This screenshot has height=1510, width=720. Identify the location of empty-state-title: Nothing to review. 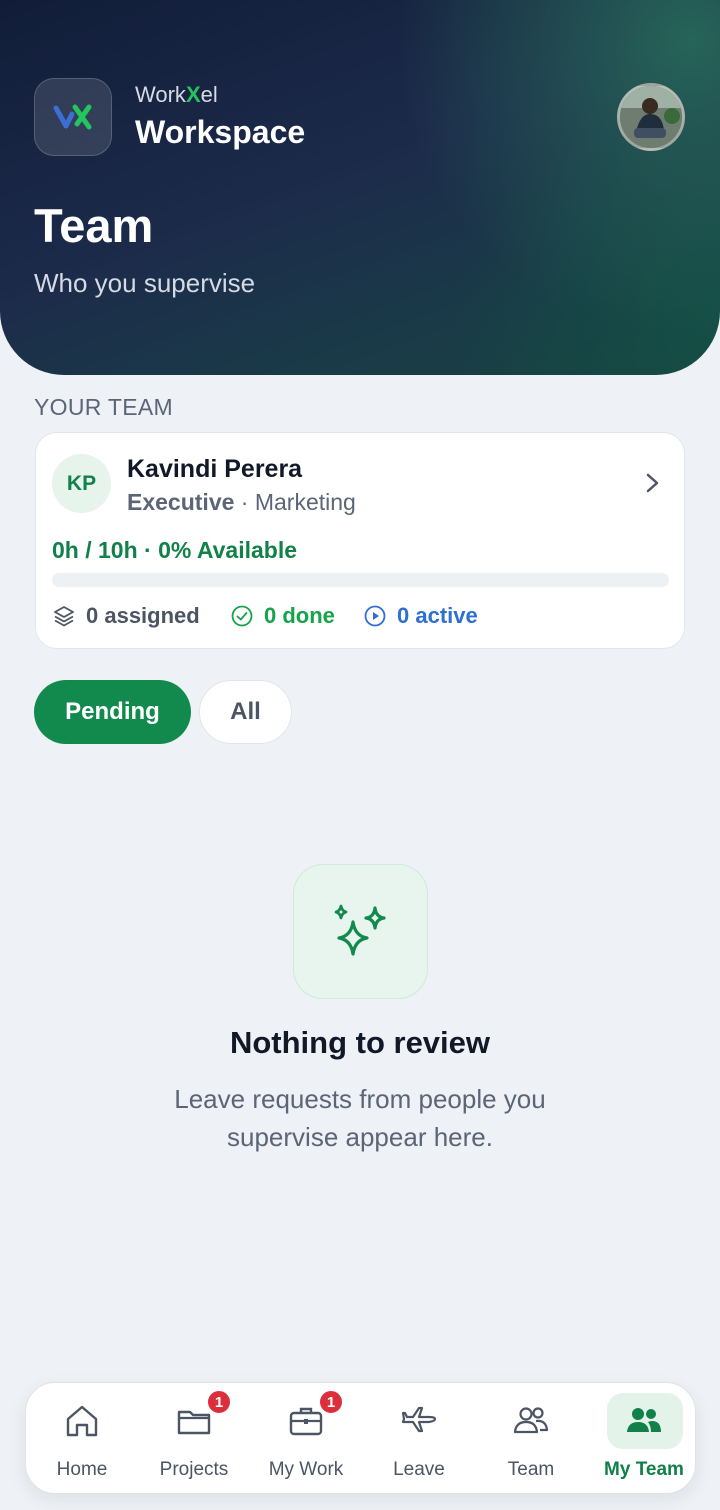
(360, 1042).